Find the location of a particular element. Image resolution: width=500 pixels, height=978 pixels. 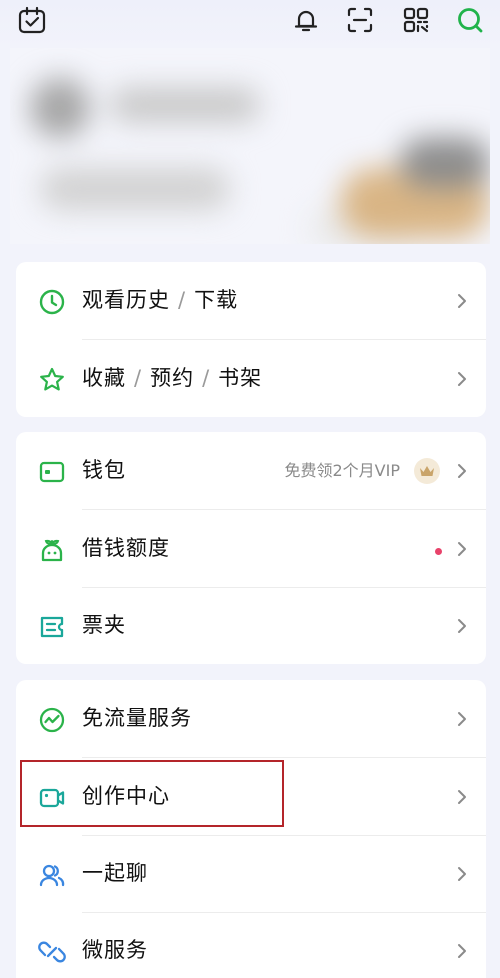

wallet-icon is located at coordinates (52, 472).